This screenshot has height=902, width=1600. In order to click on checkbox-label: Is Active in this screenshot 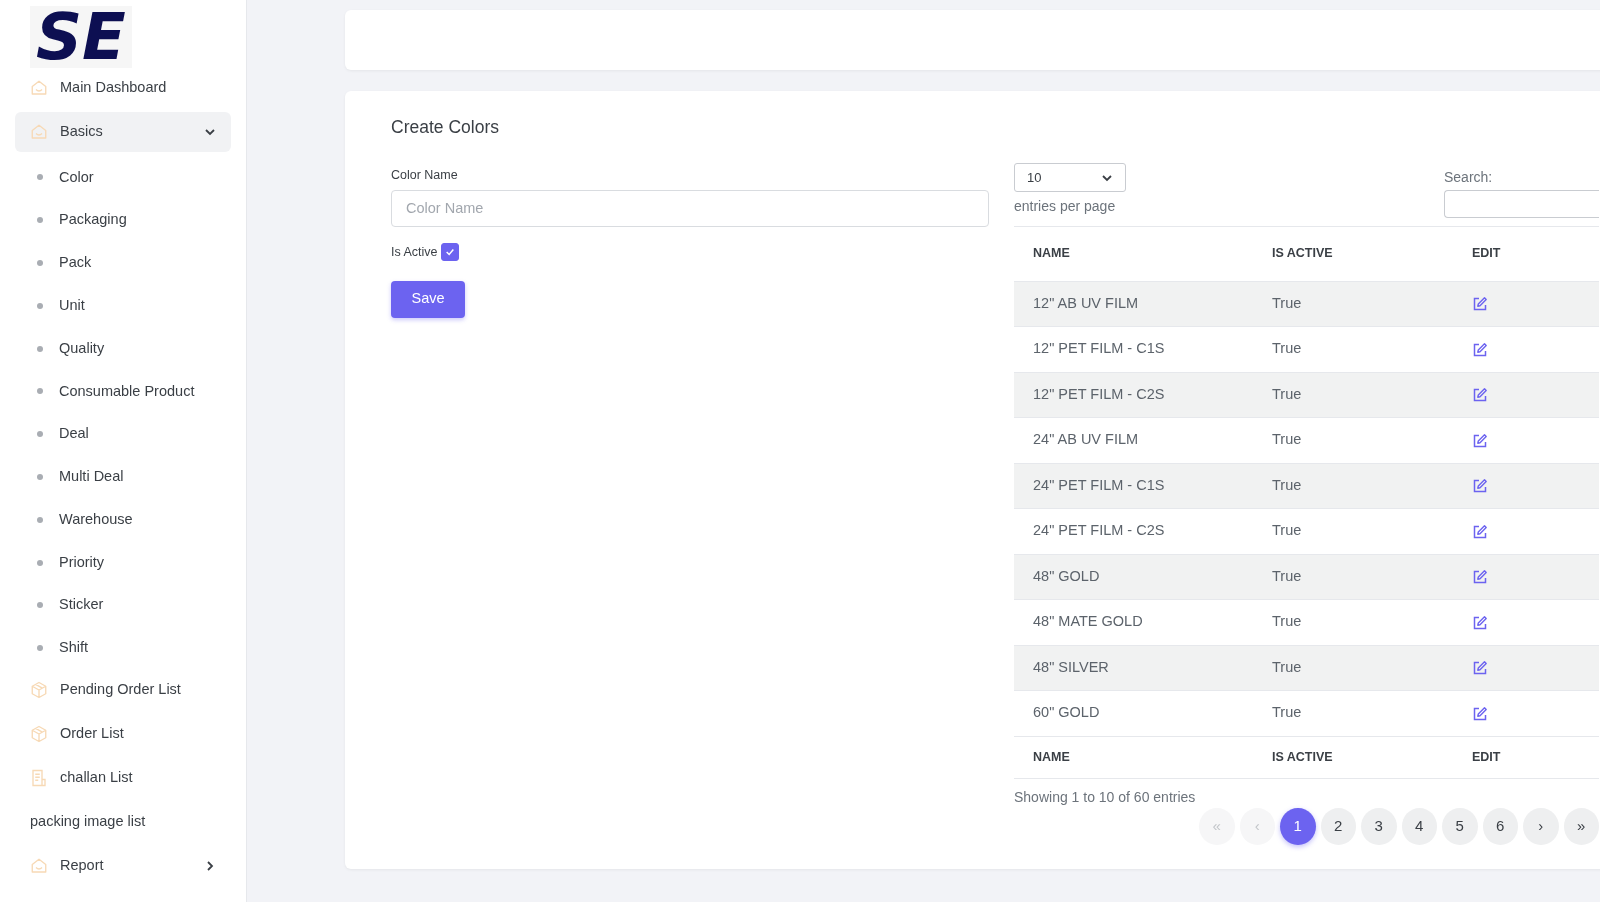, I will do `click(414, 252)`.